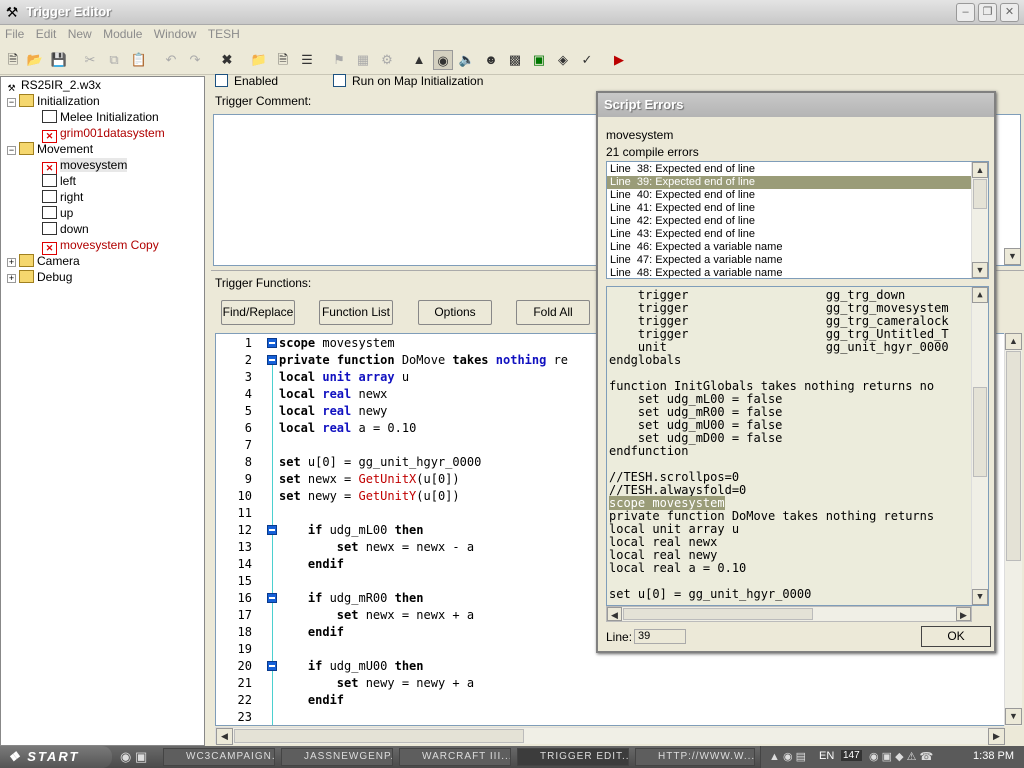 This screenshot has width=1024, height=768. What do you see at coordinates (139, 60) in the screenshot?
I see `paste-icon: 📋` at bounding box center [139, 60].